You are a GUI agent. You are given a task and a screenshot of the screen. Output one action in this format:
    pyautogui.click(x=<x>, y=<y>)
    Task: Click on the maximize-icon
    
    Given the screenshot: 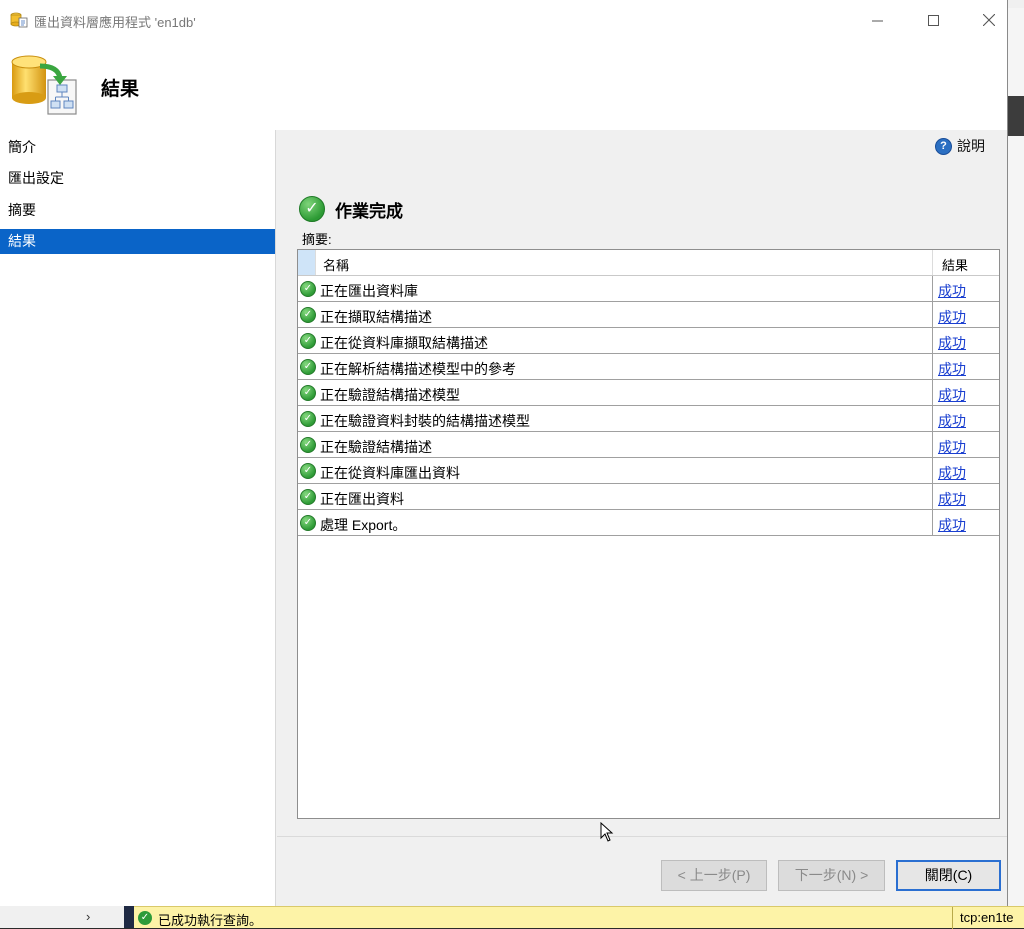 What is the action you would take?
    pyautogui.click(x=933, y=20)
    